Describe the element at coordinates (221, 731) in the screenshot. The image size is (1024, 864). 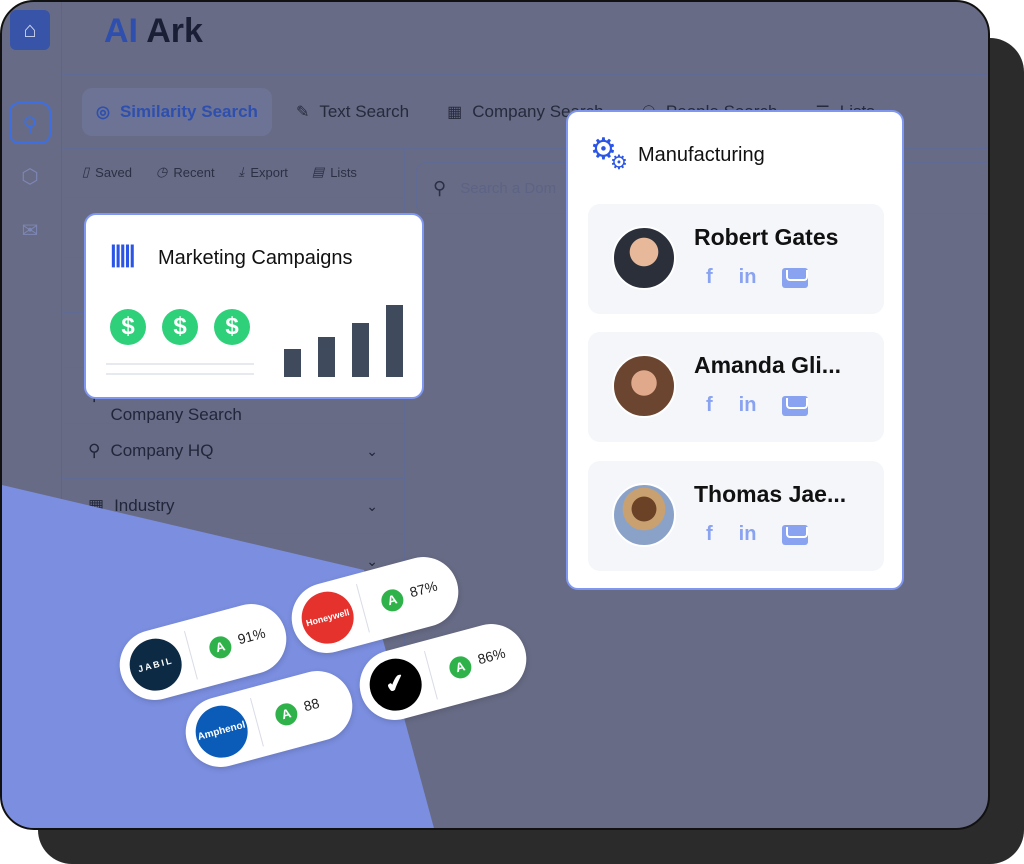
I see `amphenol-logo: Amphenol` at that location.